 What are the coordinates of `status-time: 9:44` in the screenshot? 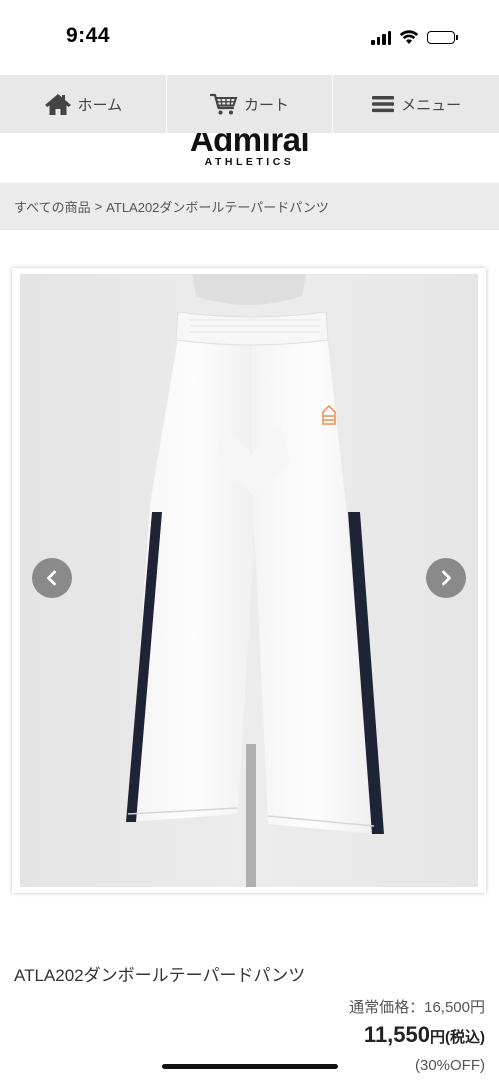 It's located at (88, 35).